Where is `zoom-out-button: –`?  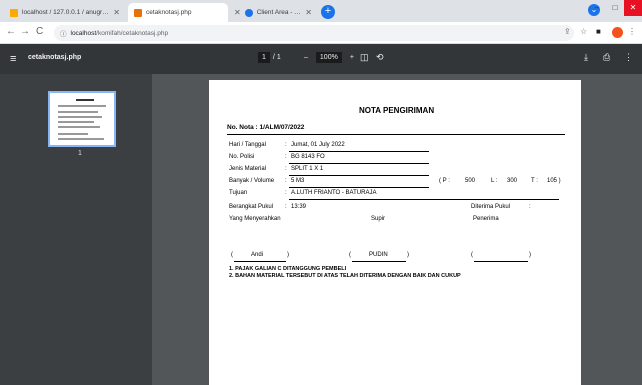 zoom-out-button: – is located at coordinates (306, 57).